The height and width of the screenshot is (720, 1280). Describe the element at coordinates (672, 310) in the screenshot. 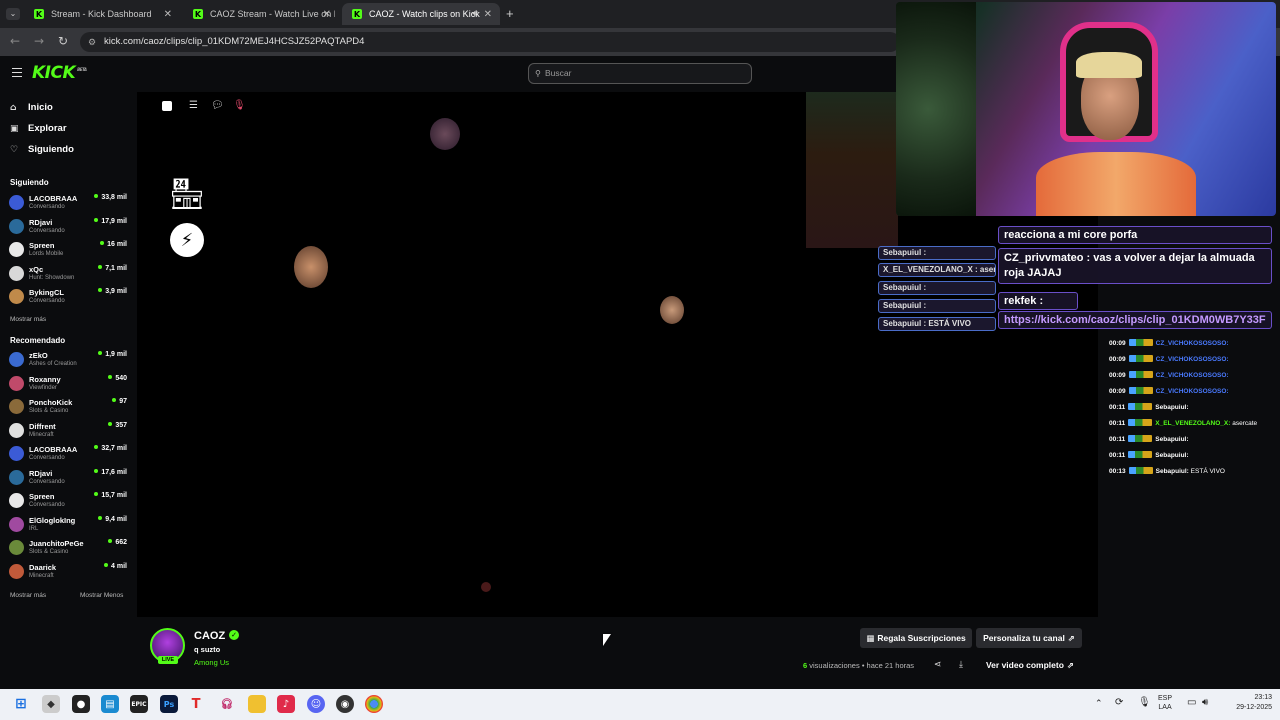

I see `video-figure` at that location.